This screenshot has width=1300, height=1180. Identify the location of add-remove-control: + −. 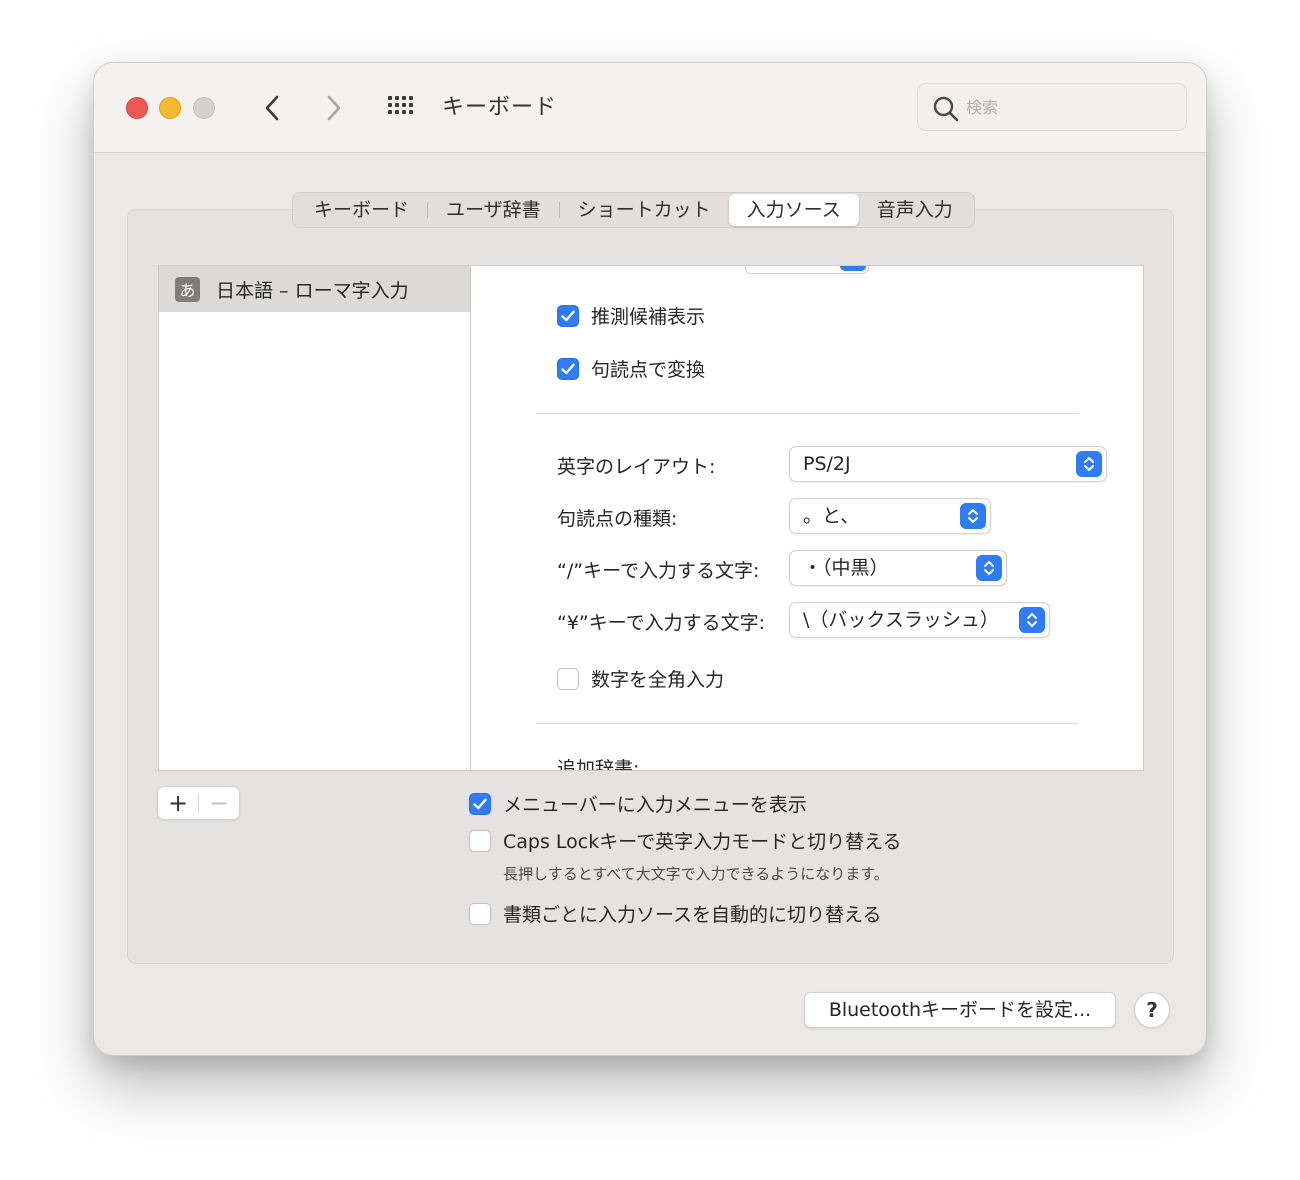
(198, 803).